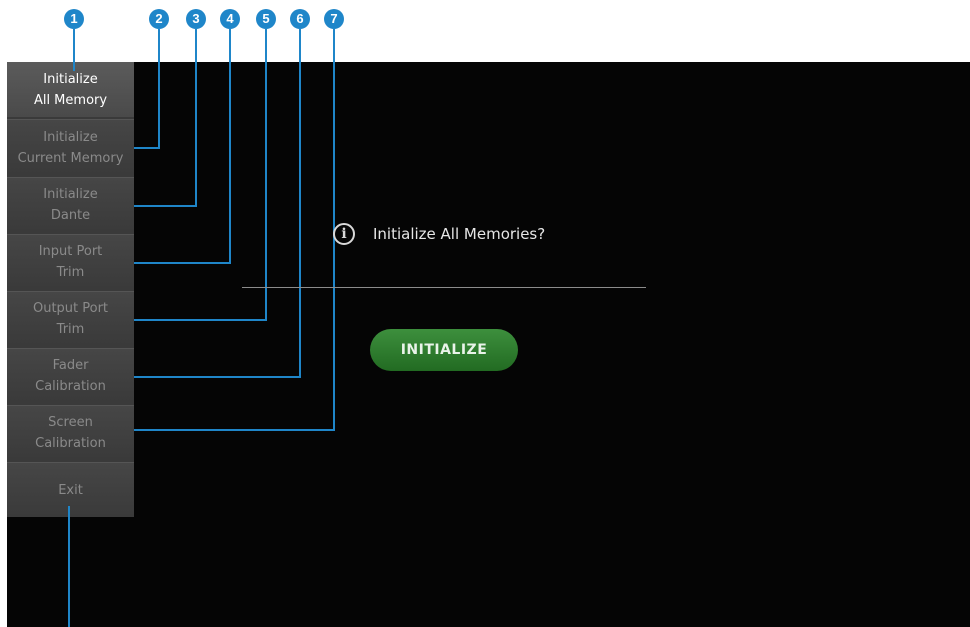 The width and height of the screenshot is (970, 627). What do you see at coordinates (459, 234) in the screenshot?
I see `dialog-message: Initialize All Memories?` at bounding box center [459, 234].